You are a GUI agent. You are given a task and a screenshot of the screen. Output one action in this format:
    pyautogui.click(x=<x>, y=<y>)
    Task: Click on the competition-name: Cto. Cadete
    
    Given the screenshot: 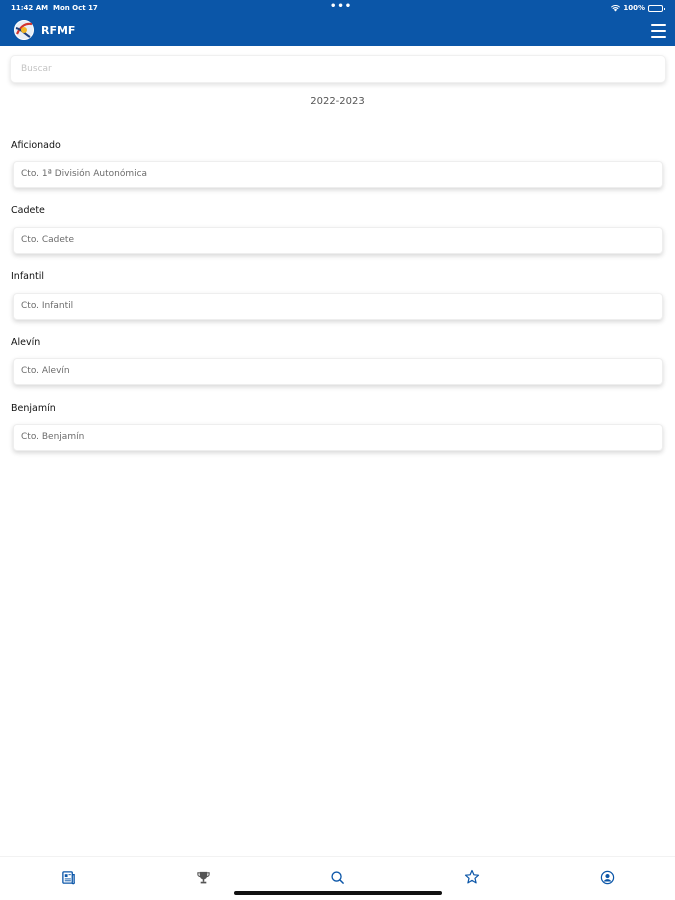 What is the action you would take?
    pyautogui.click(x=47, y=240)
    